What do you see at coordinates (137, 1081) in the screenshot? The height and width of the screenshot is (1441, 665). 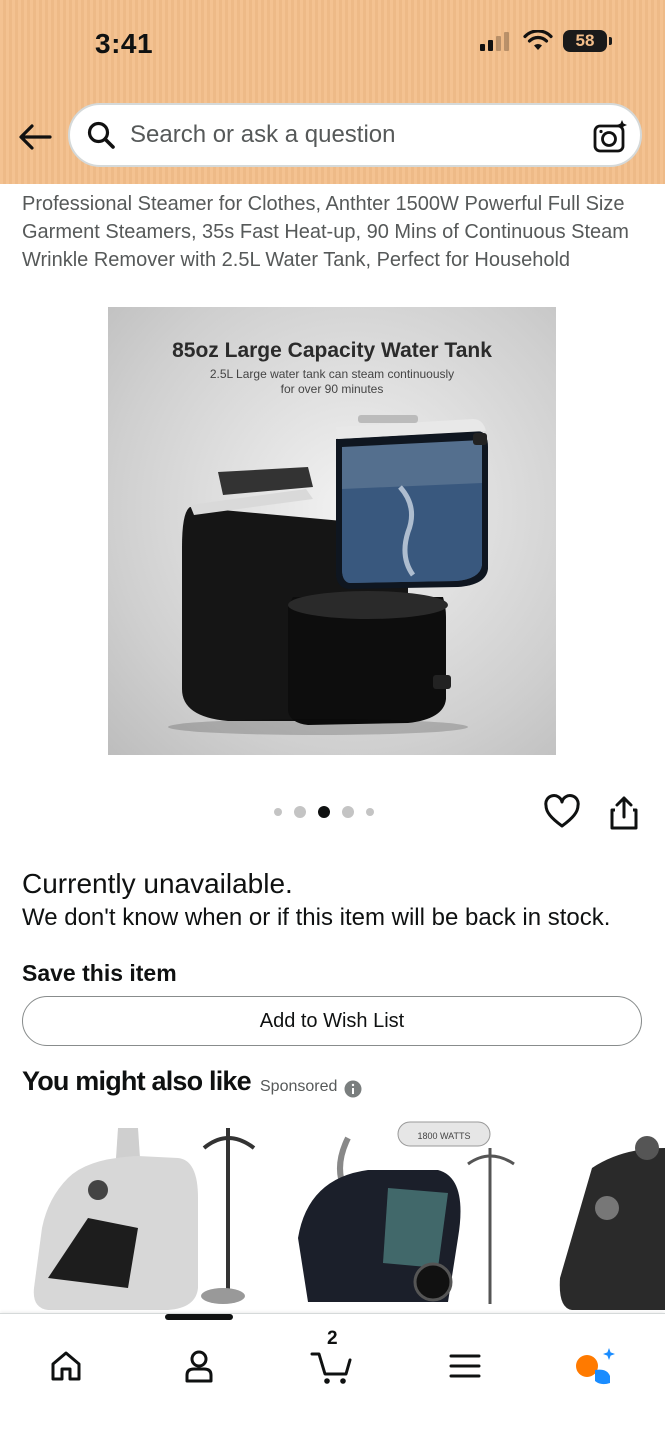 I see `recommendations-heading: You might also like` at bounding box center [137, 1081].